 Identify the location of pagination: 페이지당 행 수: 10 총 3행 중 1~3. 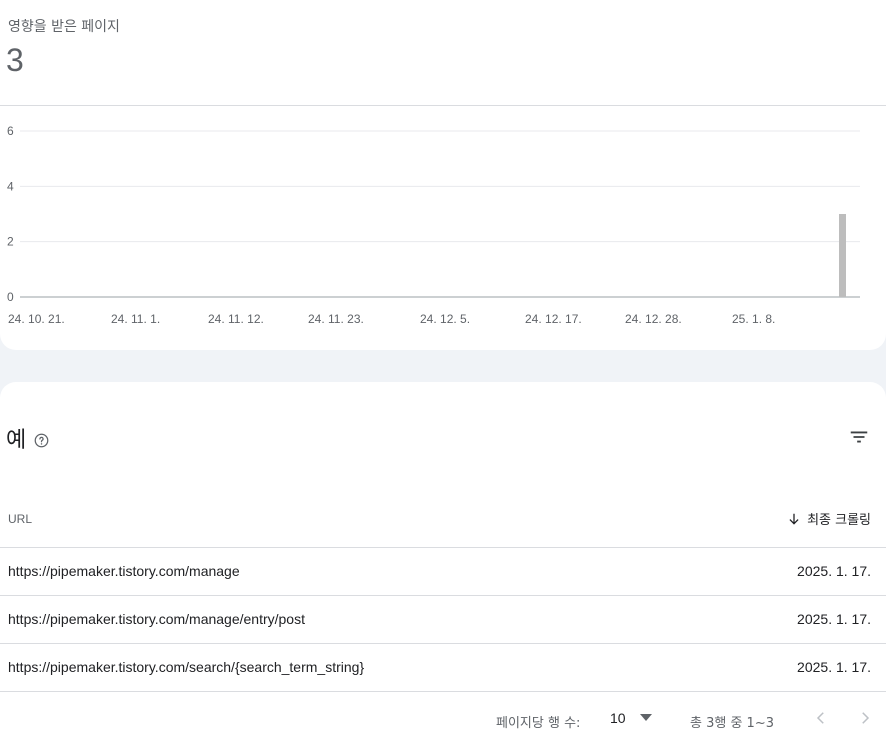
(443, 720).